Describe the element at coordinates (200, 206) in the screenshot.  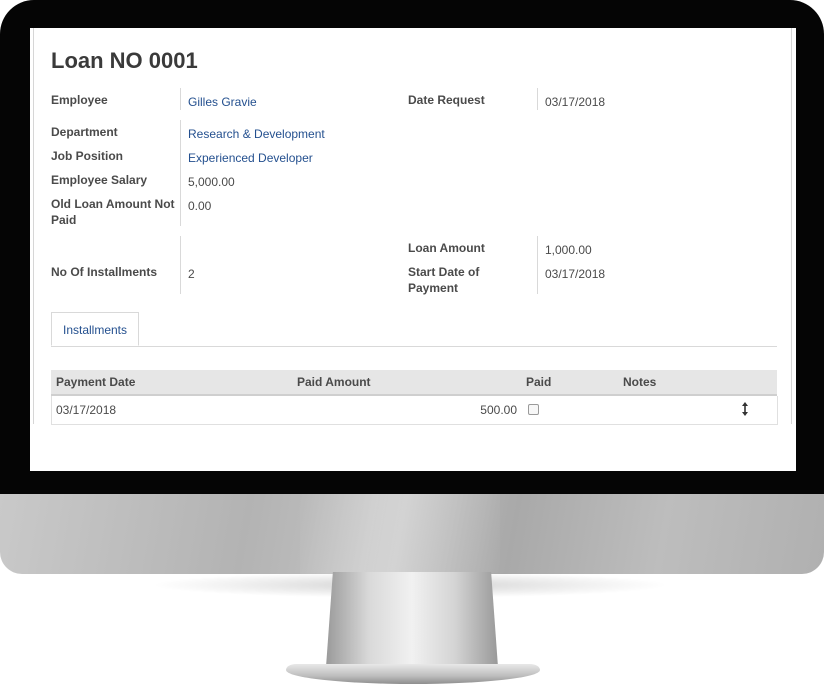
I see `old-loan-amount-value: 0.00` at that location.